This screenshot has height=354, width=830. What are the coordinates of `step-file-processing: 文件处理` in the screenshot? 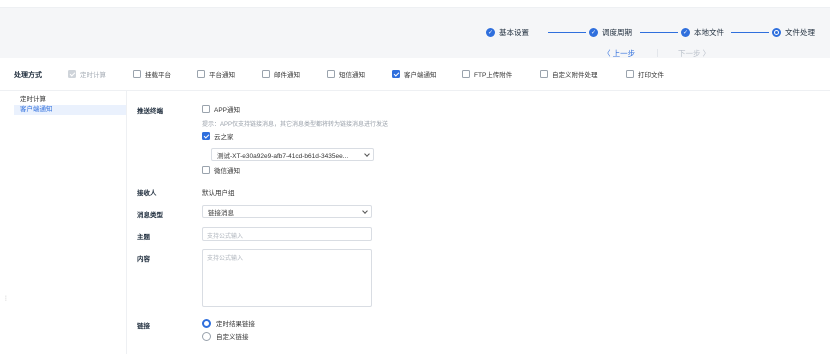 It's located at (793, 32).